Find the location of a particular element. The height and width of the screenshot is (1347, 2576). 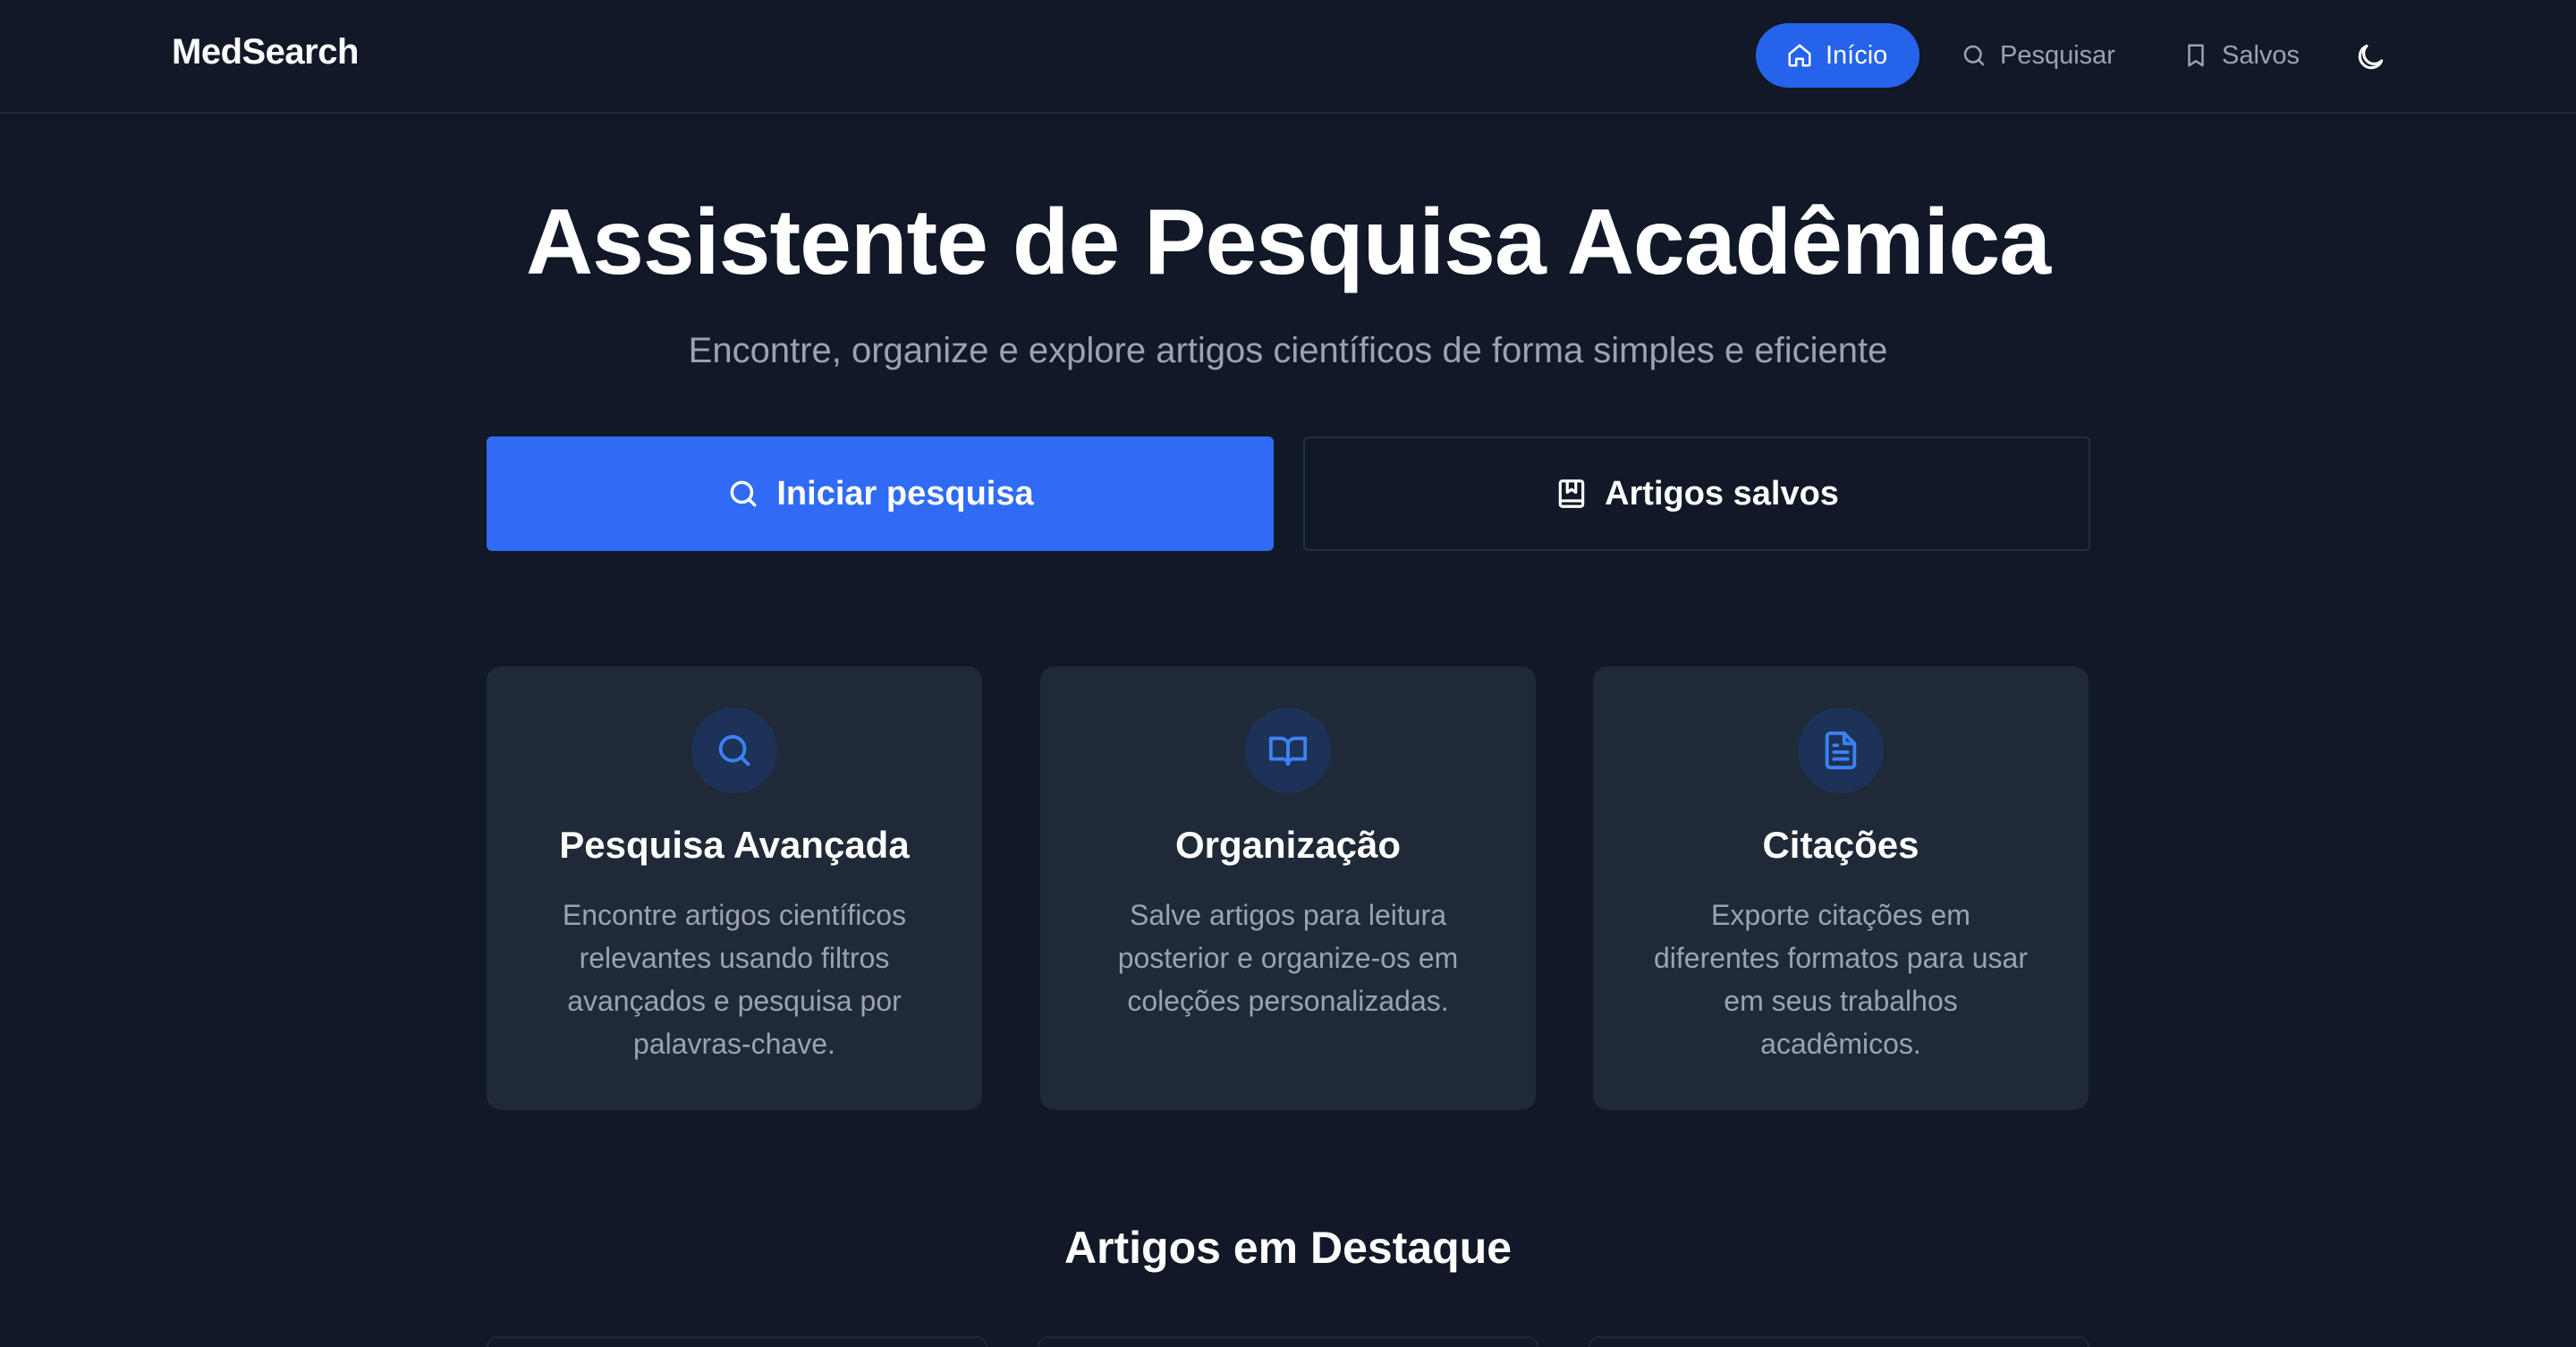

nav-search-label: Pesquisar is located at coordinates (2057, 55).